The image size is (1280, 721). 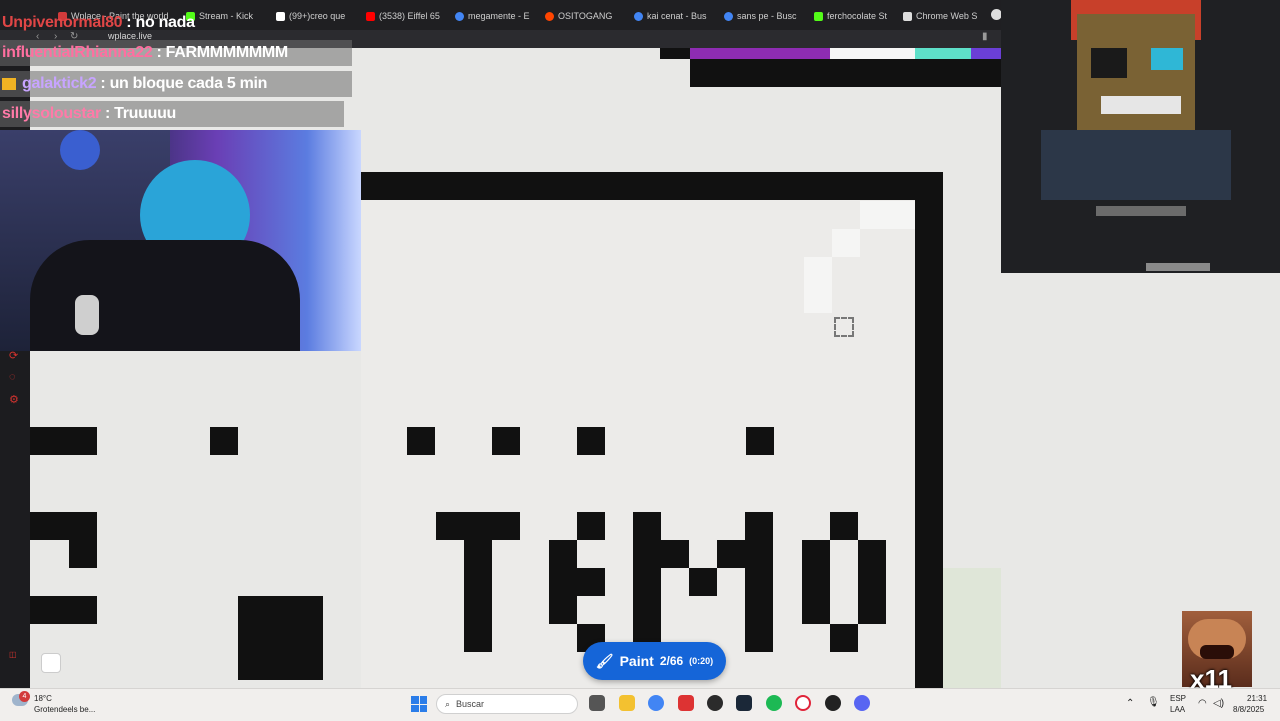 I want to click on weather-temp: 18°C, so click(x=43, y=698).